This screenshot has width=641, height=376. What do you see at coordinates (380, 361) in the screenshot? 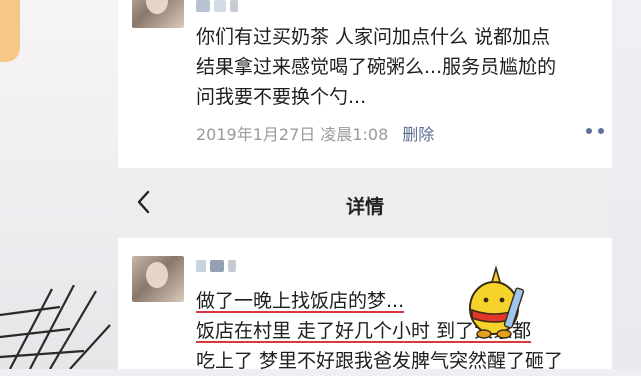
I see `post-text-line: 吃上了 梦里不好跟我爸发脾气突然醒了砸了` at bounding box center [380, 361].